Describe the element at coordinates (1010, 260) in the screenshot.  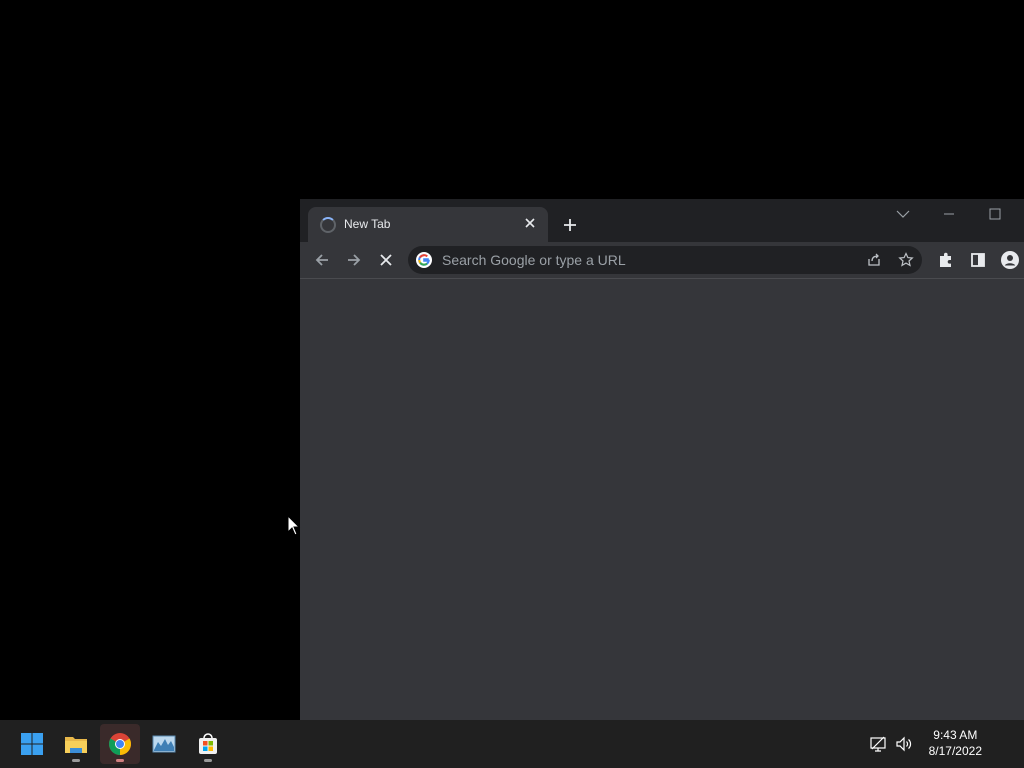
I see `profile-avatar-icon` at that location.